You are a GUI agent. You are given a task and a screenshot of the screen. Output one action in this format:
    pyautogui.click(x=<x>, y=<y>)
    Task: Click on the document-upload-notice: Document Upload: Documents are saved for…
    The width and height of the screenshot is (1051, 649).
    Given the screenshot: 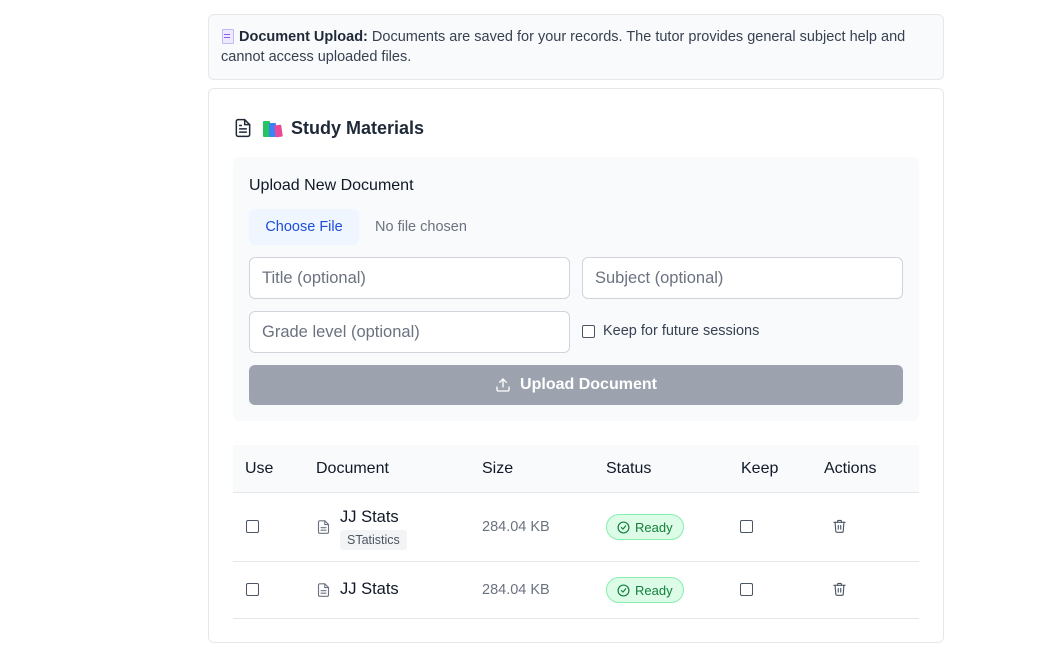 What is the action you would take?
    pyautogui.click(x=576, y=47)
    